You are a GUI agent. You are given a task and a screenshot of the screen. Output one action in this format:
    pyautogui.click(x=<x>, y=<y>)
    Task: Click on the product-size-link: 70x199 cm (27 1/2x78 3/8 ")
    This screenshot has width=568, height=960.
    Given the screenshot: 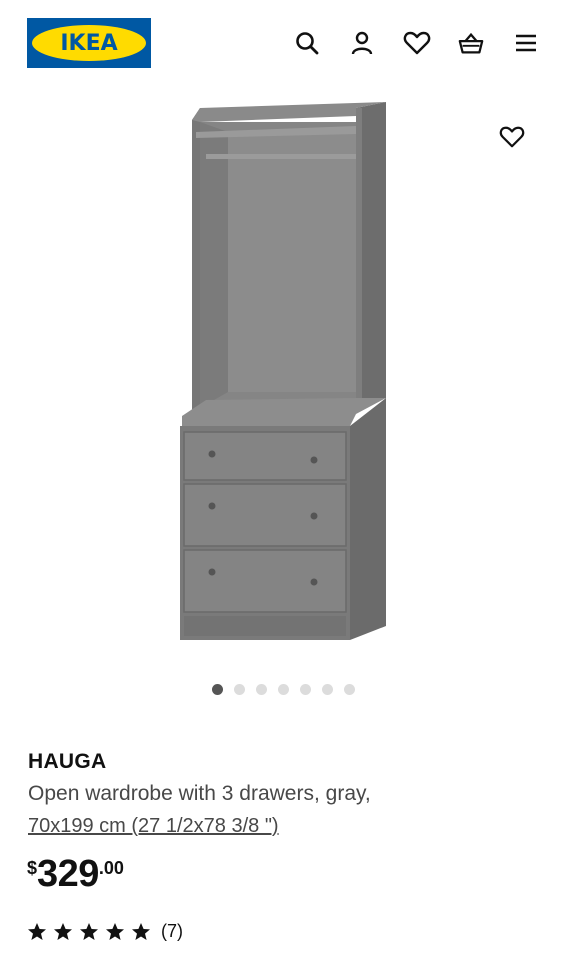 What is the action you would take?
    pyautogui.click(x=153, y=826)
    